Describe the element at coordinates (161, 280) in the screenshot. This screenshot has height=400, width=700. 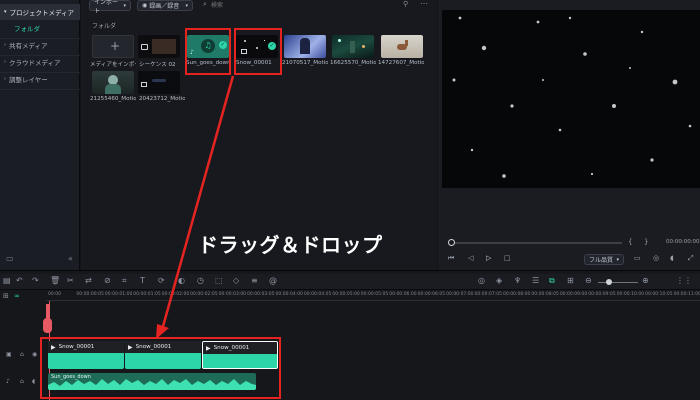
I see `rotate-icon: ⟳` at that location.